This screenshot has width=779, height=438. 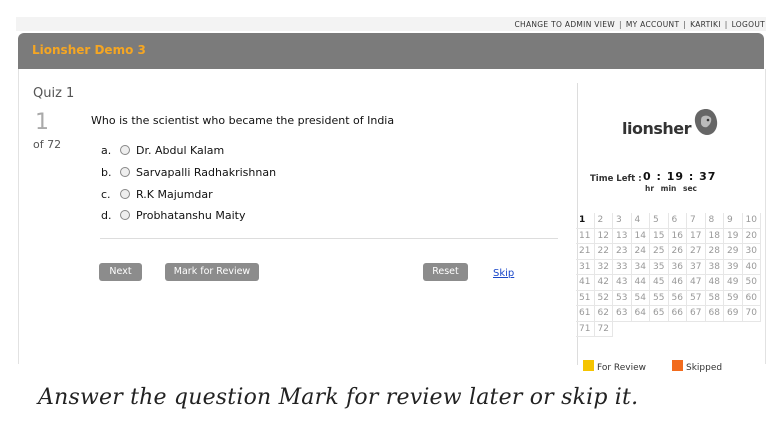 I want to click on option-b: b. Sarvapalli Radhakrishnan, so click(x=188, y=172).